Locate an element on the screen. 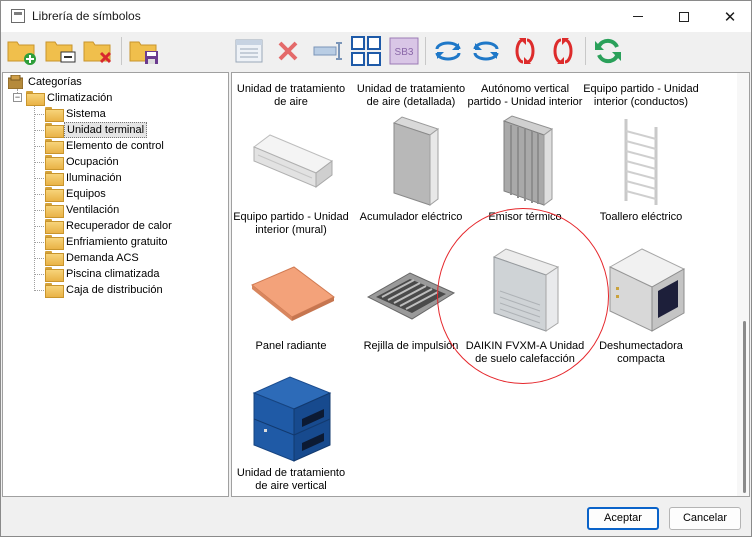  flip-vertical-icon is located at coordinates (525, 51).